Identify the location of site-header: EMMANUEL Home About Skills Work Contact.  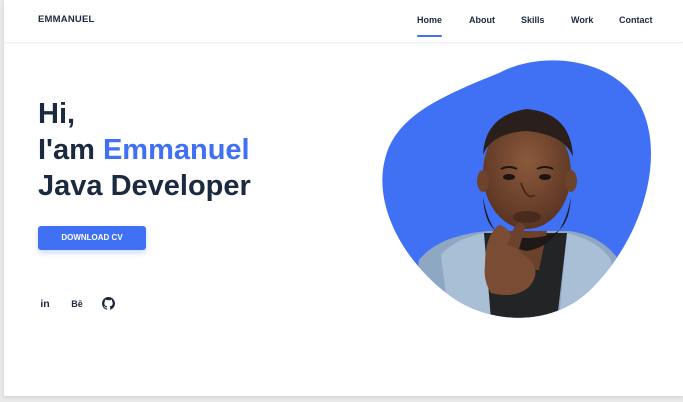
(343, 21).